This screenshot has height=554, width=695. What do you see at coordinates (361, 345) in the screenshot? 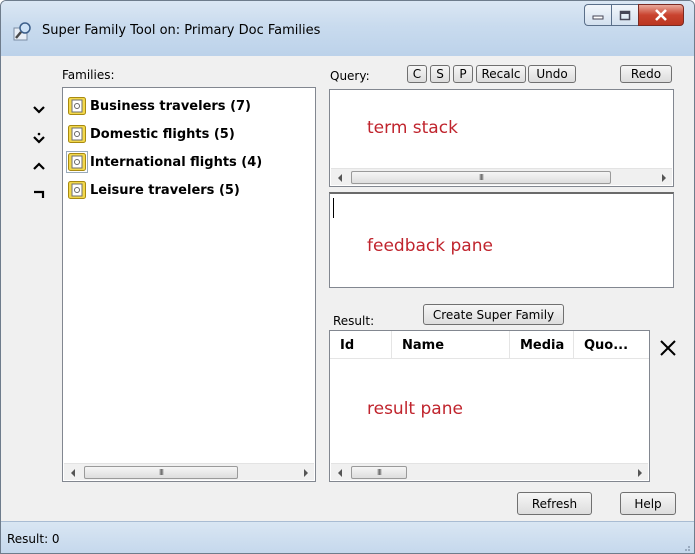
I see `column-header-id: Id` at bounding box center [361, 345].